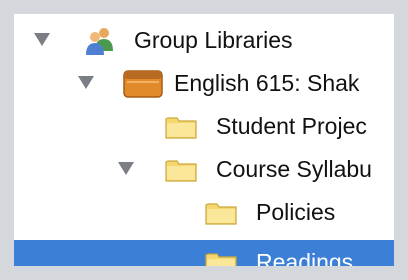 Image resolution: width=408 pixels, height=280 pixels. What do you see at coordinates (143, 86) in the screenshot?
I see `library-box-icon` at bounding box center [143, 86].